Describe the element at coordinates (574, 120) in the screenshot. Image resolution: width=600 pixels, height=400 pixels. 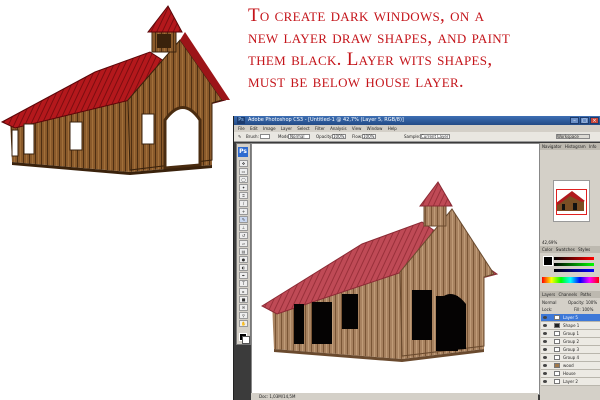
I see `minimize-button: –` at that location.